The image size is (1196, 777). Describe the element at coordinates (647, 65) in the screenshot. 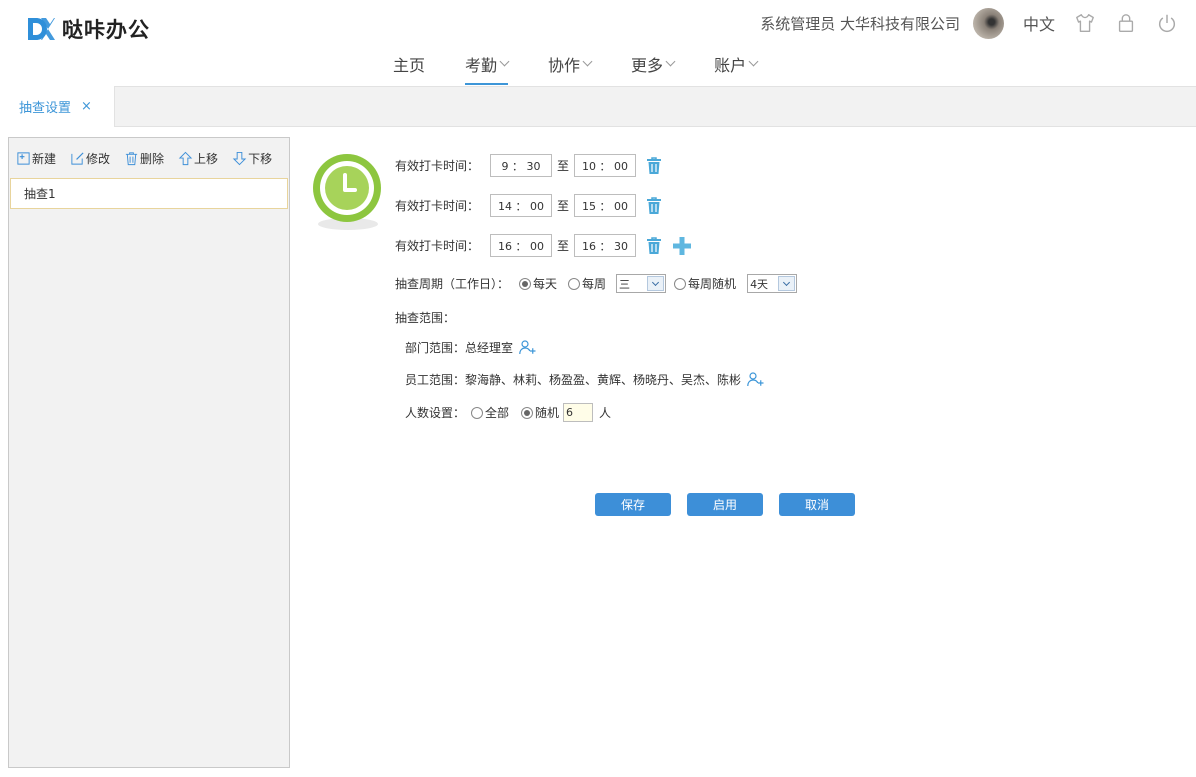

I see `nav-more-label: 更多` at that location.